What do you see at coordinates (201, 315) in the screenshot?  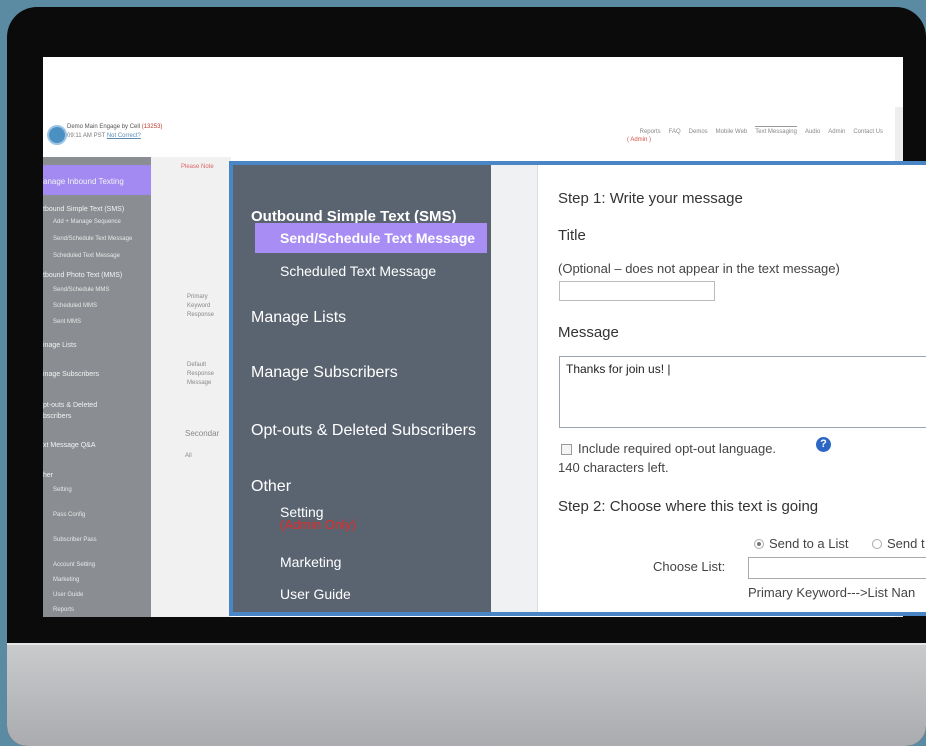 I see `primary-label-3: Response` at bounding box center [201, 315].